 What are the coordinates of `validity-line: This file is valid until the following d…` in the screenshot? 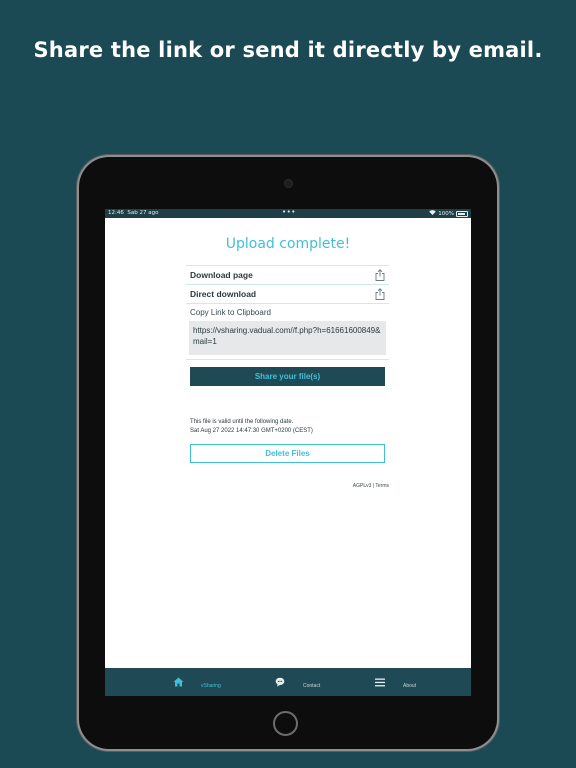 It's located at (242, 422).